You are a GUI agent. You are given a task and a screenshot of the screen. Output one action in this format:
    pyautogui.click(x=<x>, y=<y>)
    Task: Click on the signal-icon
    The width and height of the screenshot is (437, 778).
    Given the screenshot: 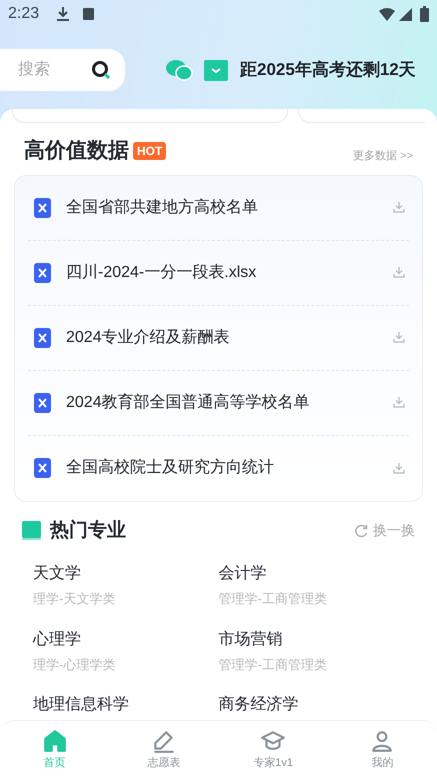 What is the action you would take?
    pyautogui.click(x=405, y=14)
    